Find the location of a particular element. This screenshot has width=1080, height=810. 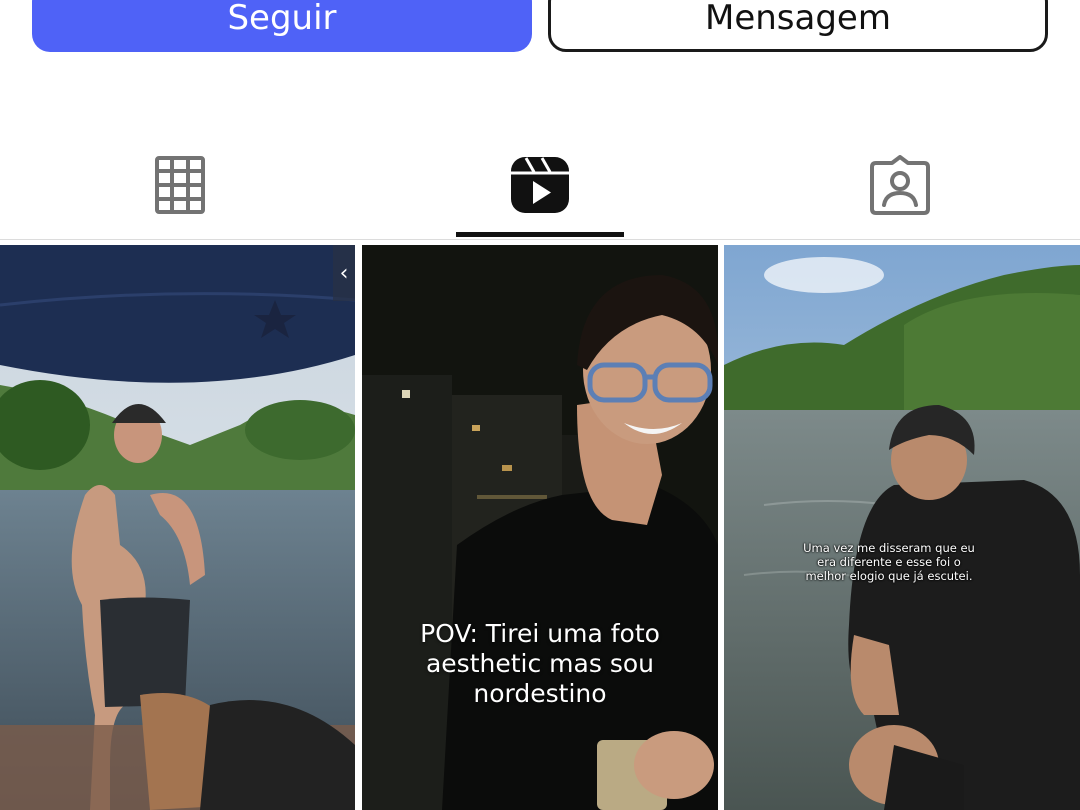

reel-caption-line: POV: Tirei uma foto is located at coordinates (540, 633).